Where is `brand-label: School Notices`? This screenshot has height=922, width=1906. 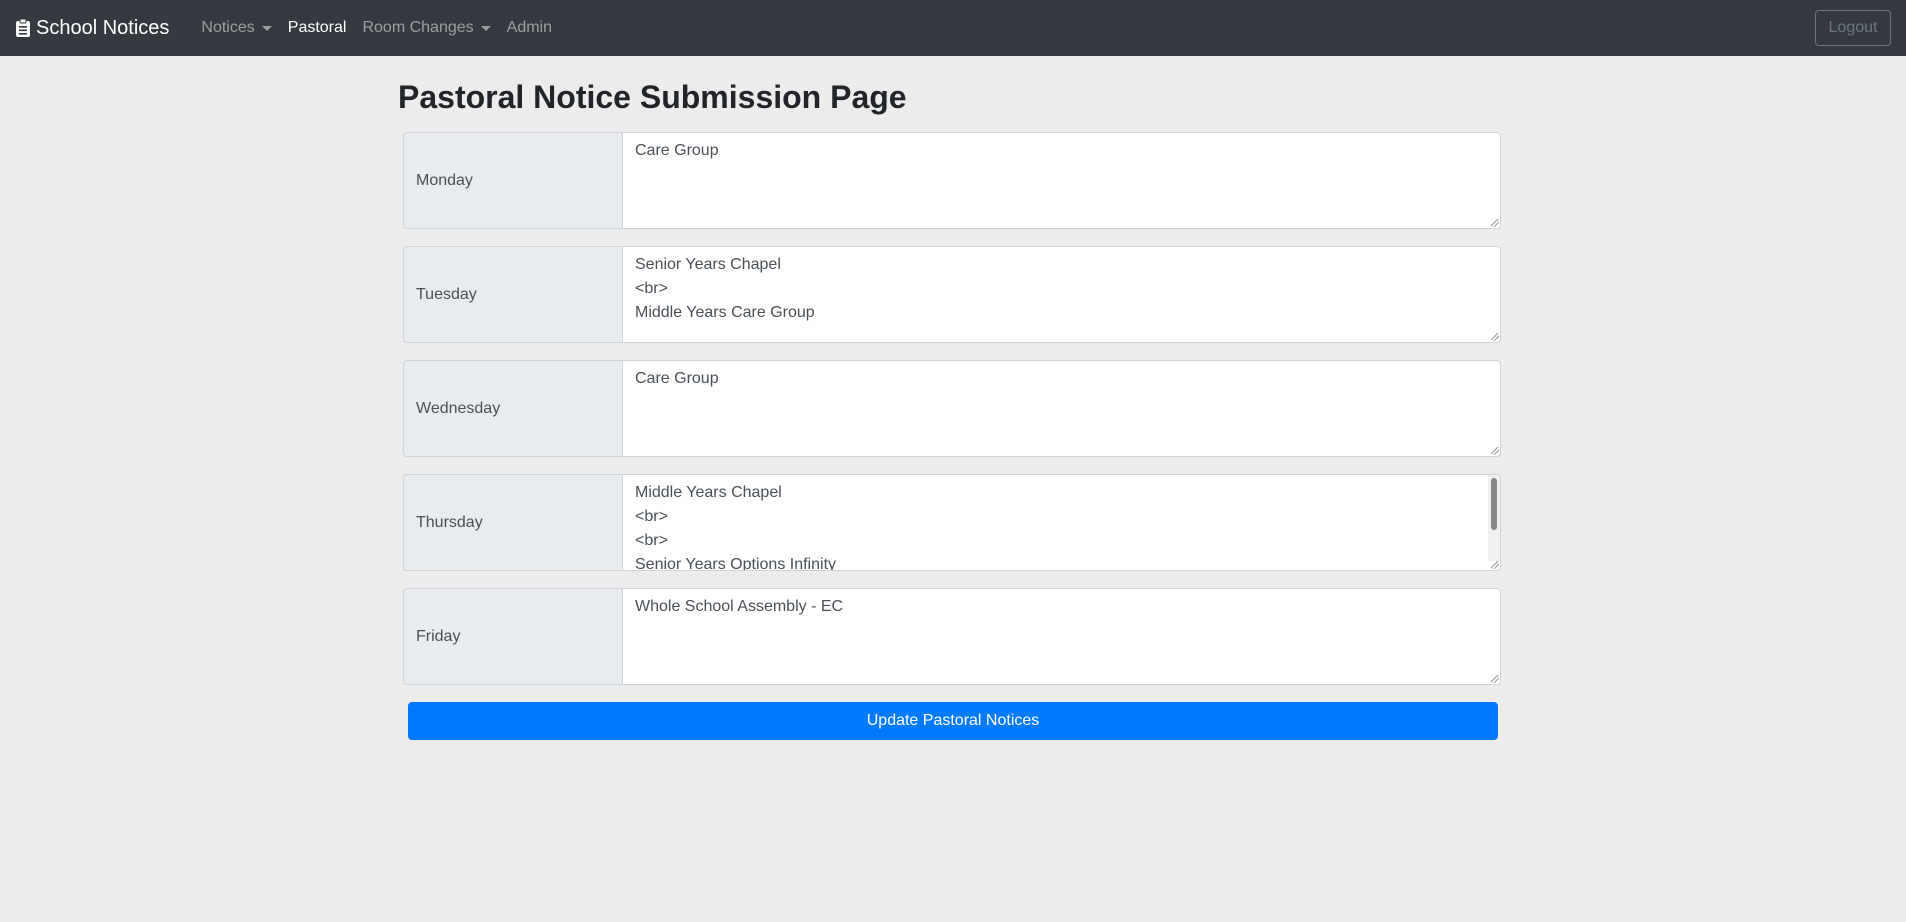 brand-label: School Notices is located at coordinates (103, 27).